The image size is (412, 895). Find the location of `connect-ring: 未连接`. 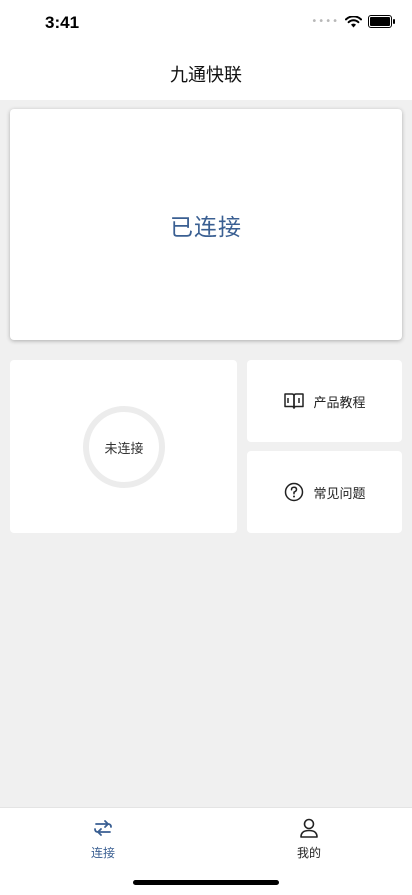

connect-ring: 未连接 is located at coordinates (124, 447).